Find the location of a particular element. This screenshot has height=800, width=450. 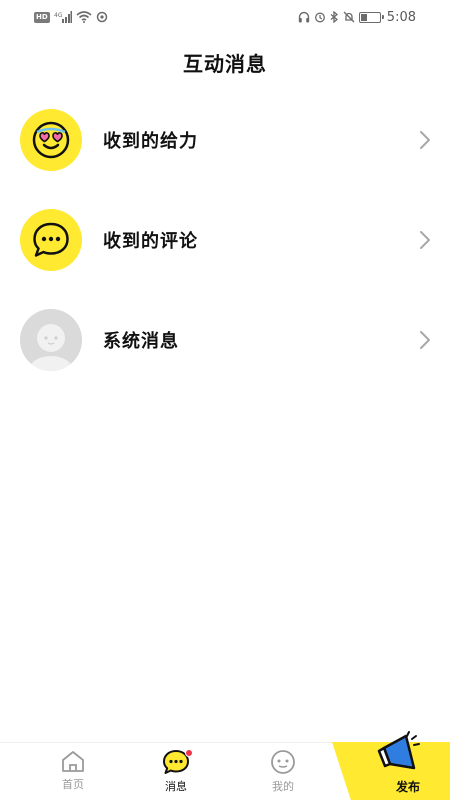

home-icon is located at coordinates (73, 761).